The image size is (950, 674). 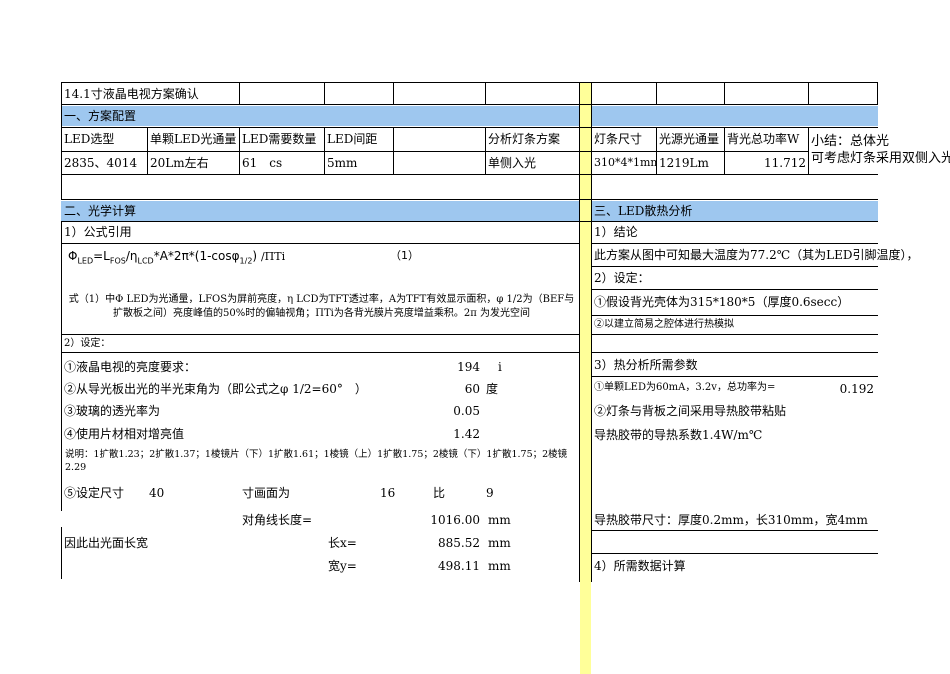 I want to click on col-header-source-lumen: 光源光通量, so click(x=689, y=139).